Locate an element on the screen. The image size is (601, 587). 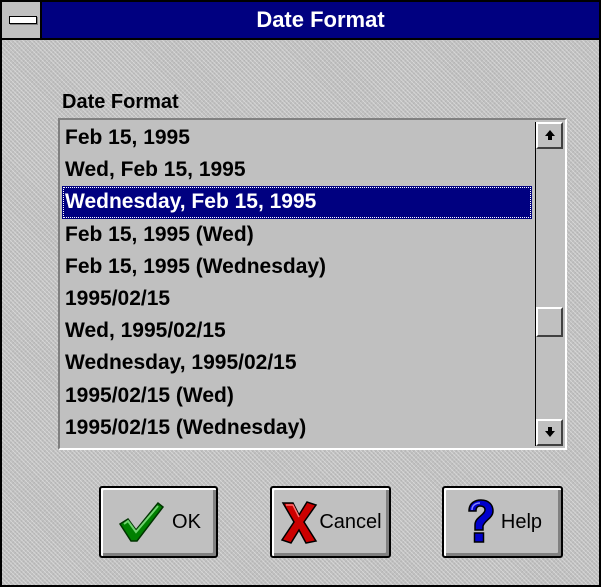
checkmark-icon is located at coordinates (142, 521).